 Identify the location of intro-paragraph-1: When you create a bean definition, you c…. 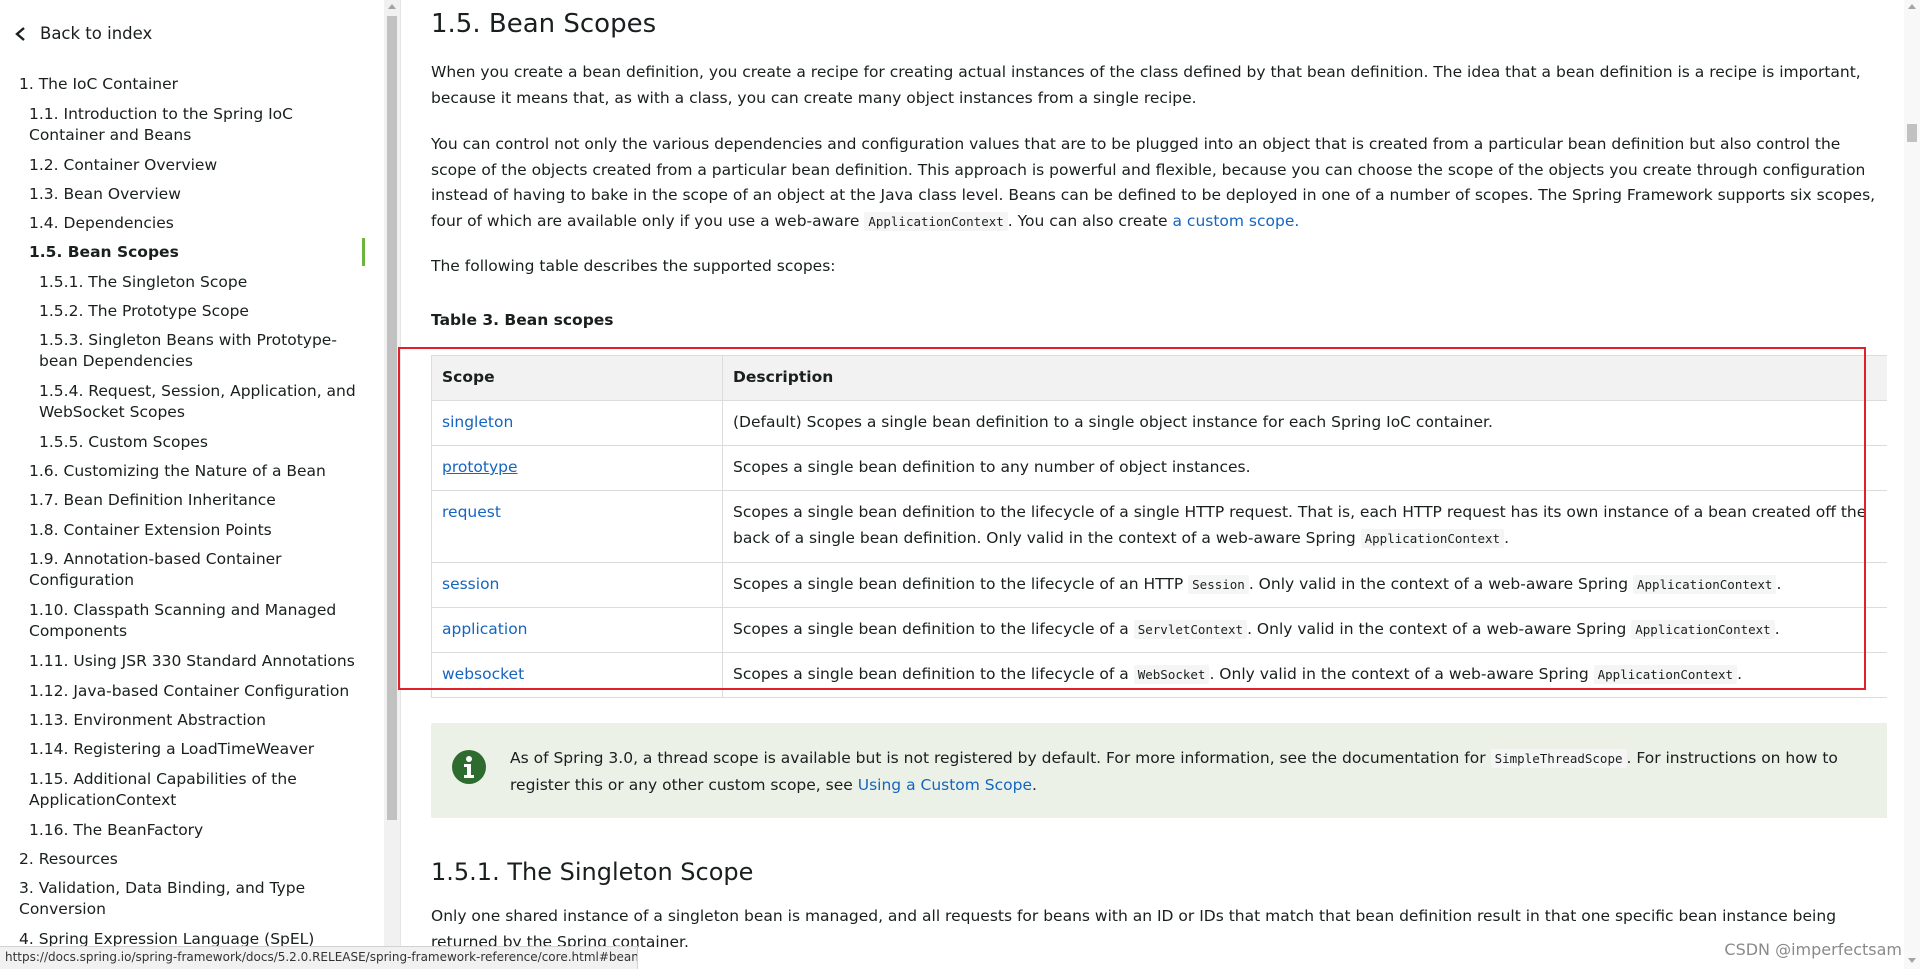
(1146, 85).